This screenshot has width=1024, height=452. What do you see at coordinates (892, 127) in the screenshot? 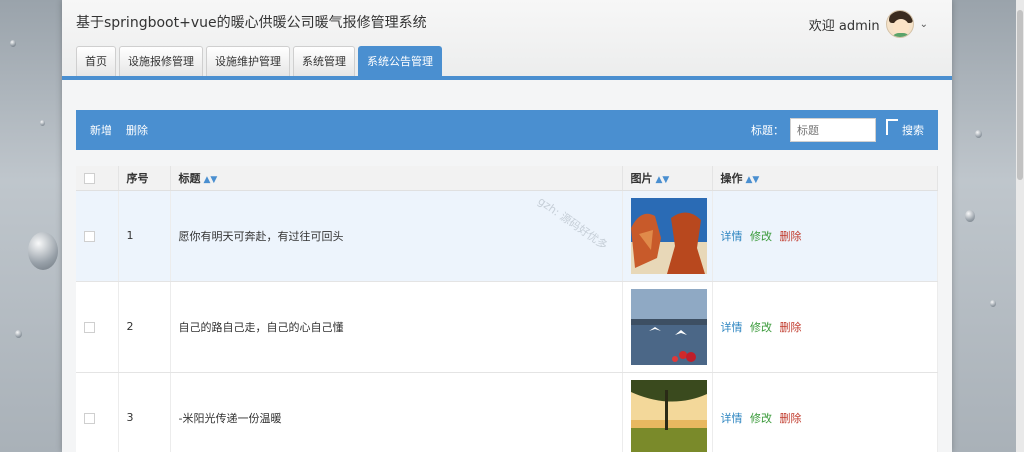
I see `search-icon` at bounding box center [892, 127].